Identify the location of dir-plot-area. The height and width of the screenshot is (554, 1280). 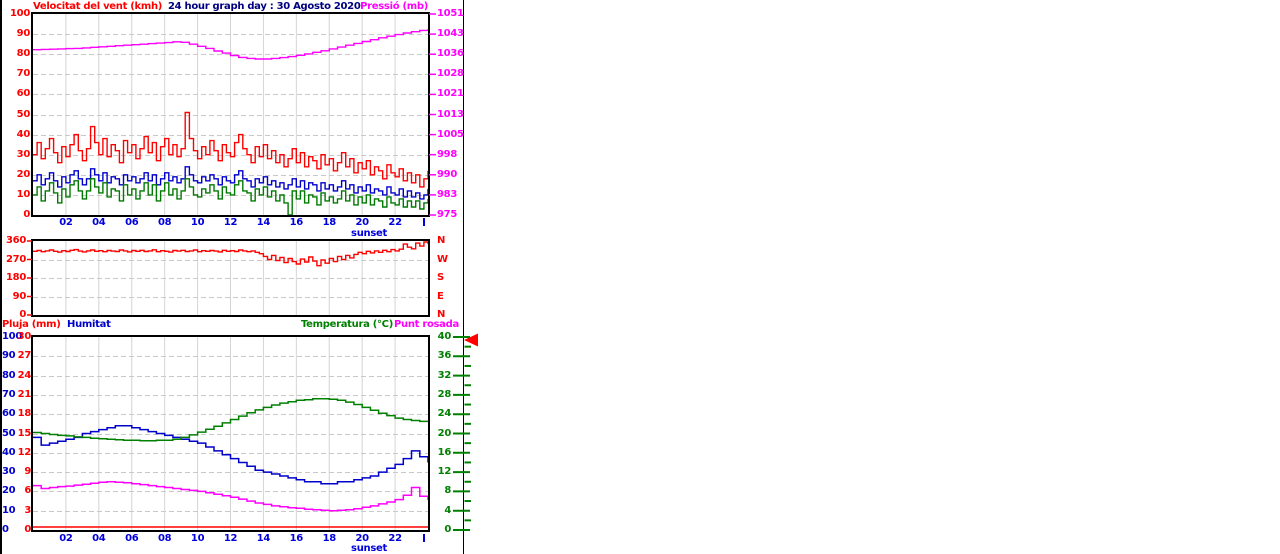
(230, 278).